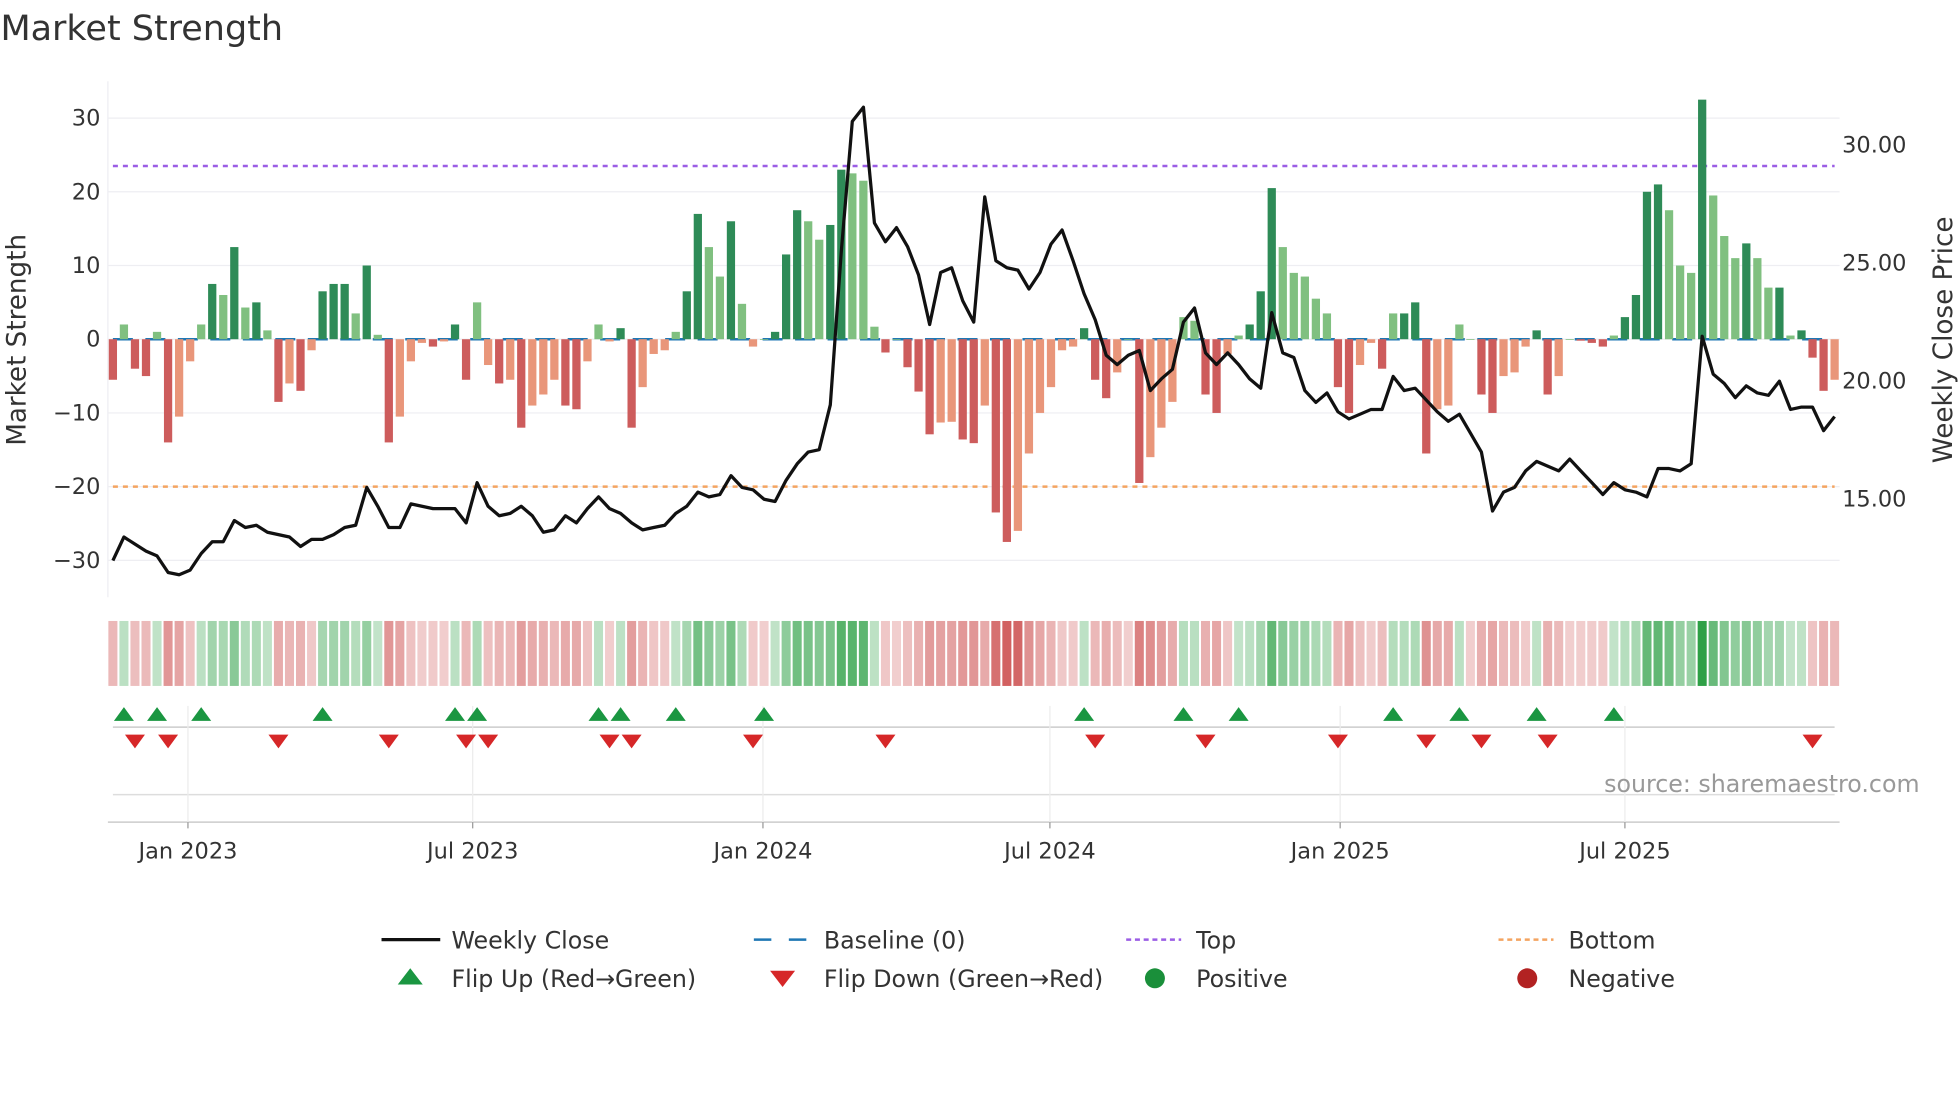 This screenshot has width=1960, height=1102. What do you see at coordinates (1761, 784) in the screenshot?
I see `source-label: source: sharemaestro.com` at bounding box center [1761, 784].